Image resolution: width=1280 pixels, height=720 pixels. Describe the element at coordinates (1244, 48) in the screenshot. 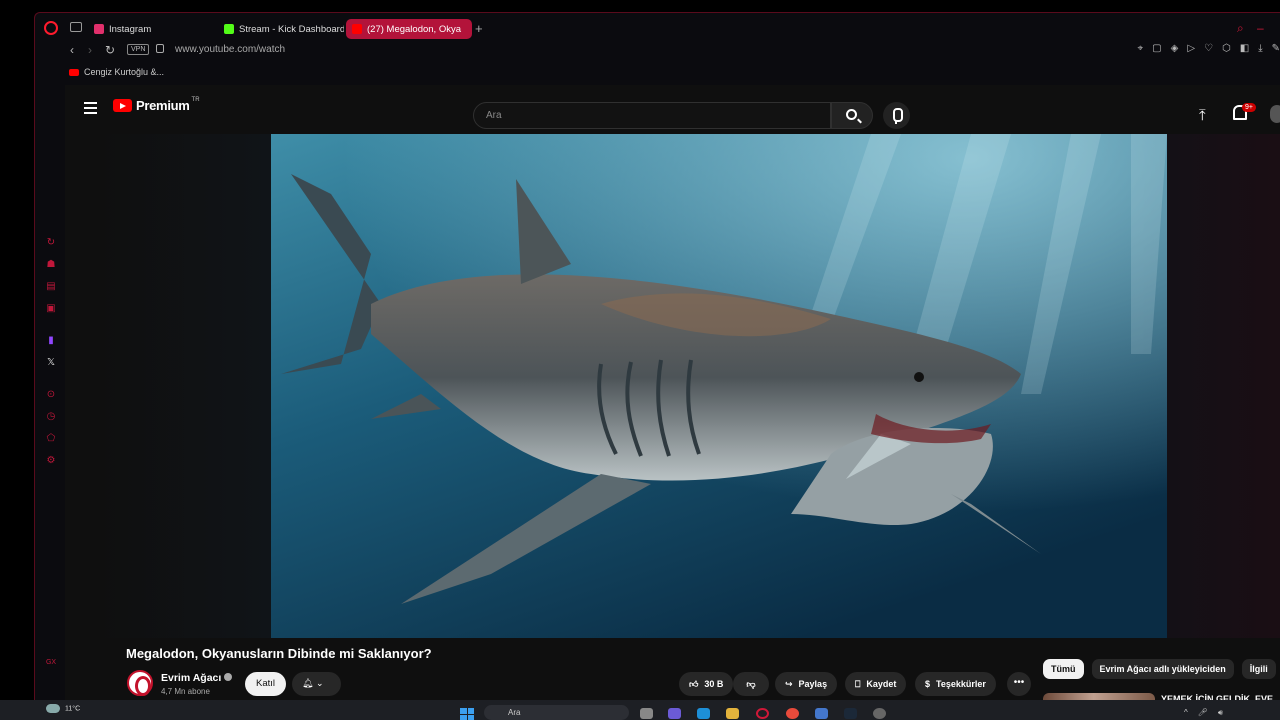

I see `profile-icon: ◧` at that location.